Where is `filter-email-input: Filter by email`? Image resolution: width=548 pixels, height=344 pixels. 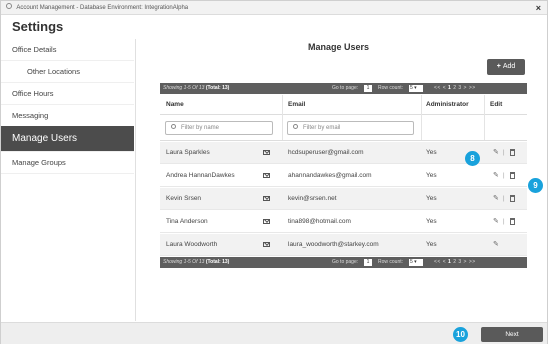 filter-email-input: Filter by email is located at coordinates (350, 128).